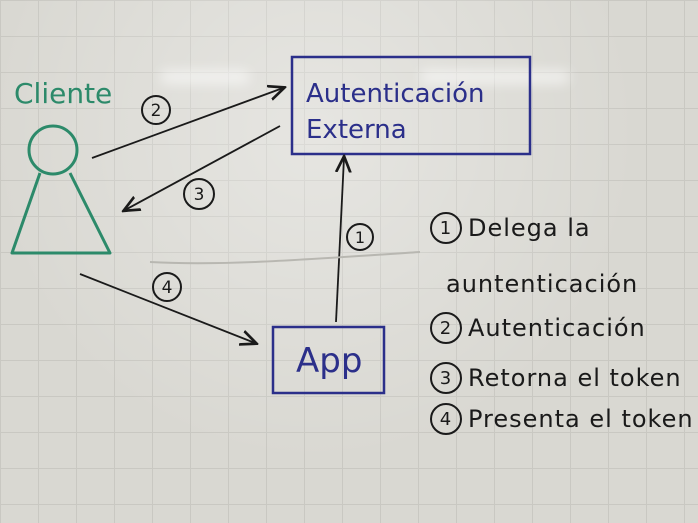 The height and width of the screenshot is (523, 698). What do you see at coordinates (285, 258) in the screenshot?
I see `smudge-line` at bounding box center [285, 258].